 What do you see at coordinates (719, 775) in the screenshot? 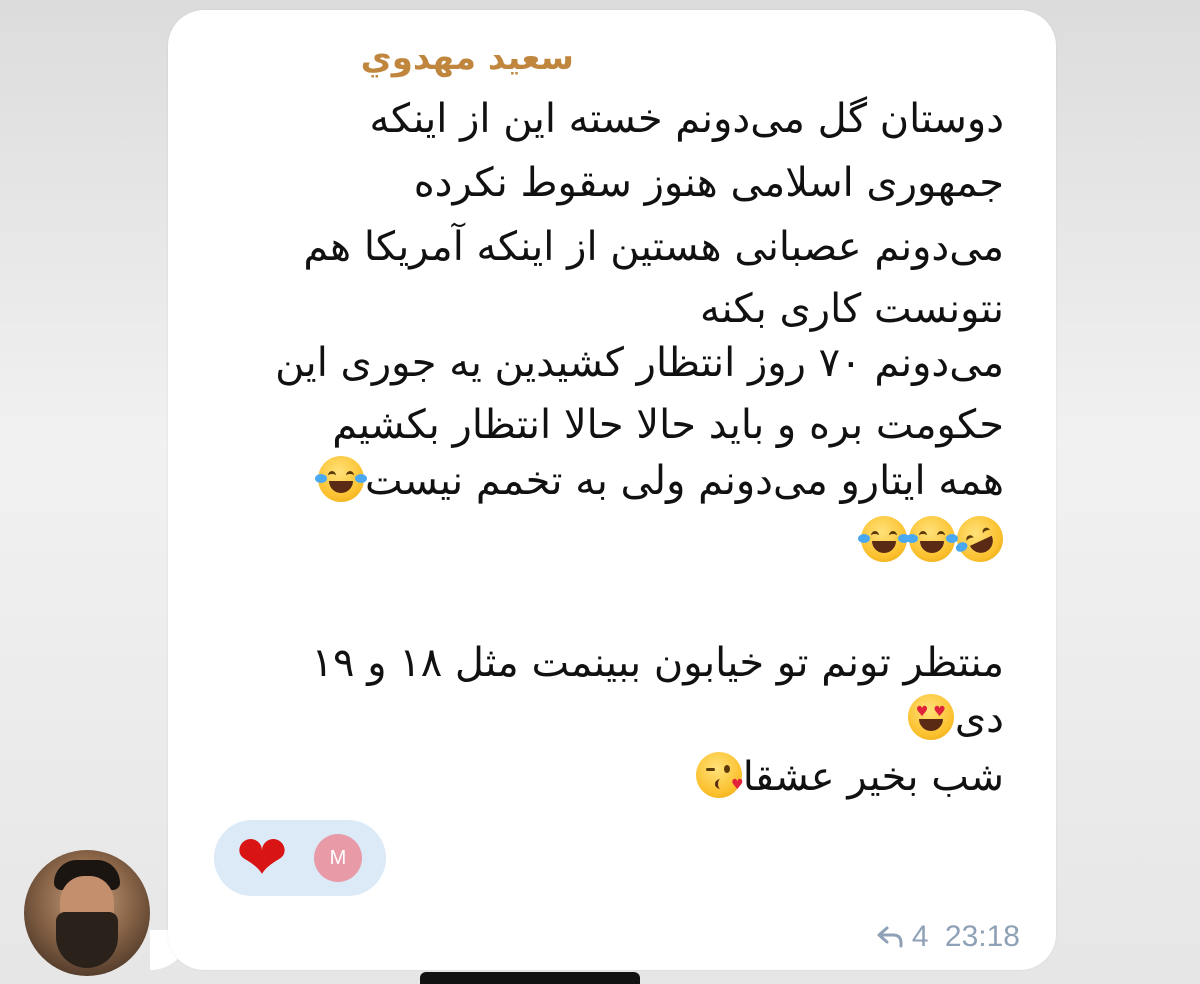
I see `face-blowing-a-kiss-icon: ♥` at bounding box center [719, 775].